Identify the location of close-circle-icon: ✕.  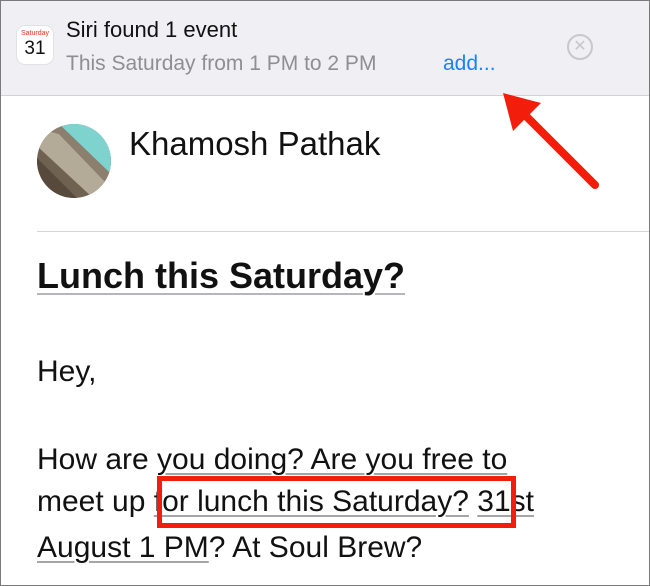
(580, 47).